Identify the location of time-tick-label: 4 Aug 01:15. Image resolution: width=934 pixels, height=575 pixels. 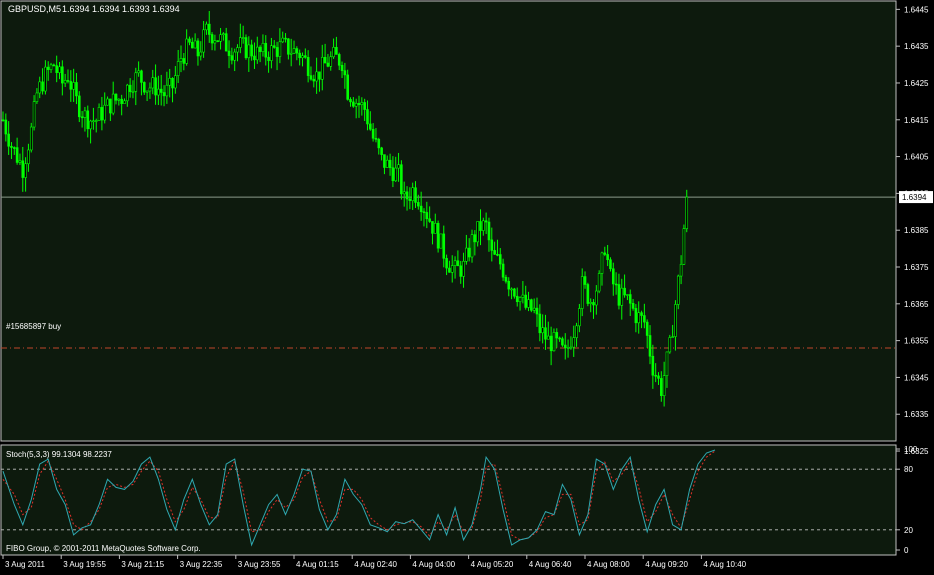
(317, 564).